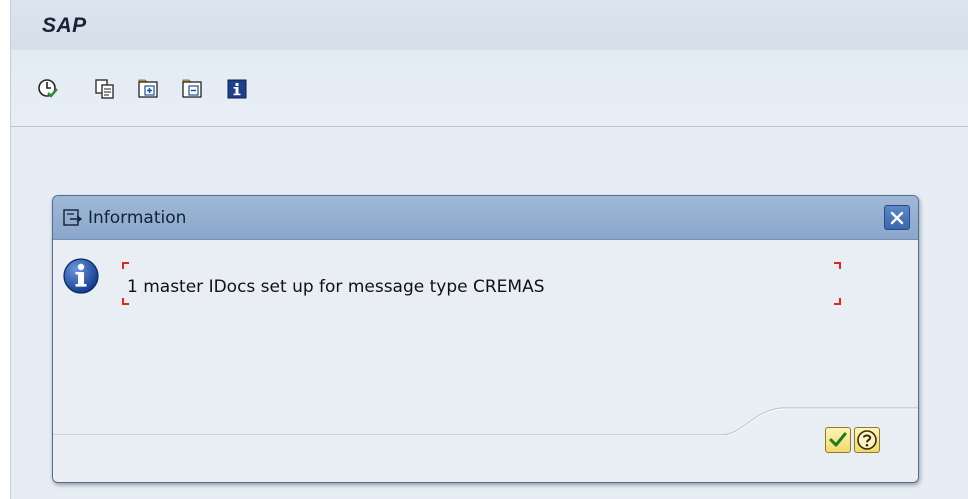  Describe the element at coordinates (837, 265) in the screenshot. I see `focus-corner-top-right` at that location.